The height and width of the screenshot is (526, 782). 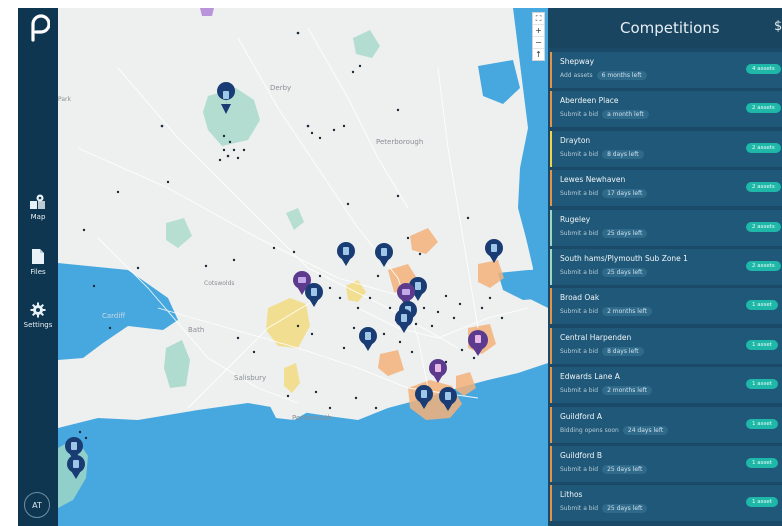 I want to click on map-label-portsmouth: Portsmouth, so click(x=312, y=418).